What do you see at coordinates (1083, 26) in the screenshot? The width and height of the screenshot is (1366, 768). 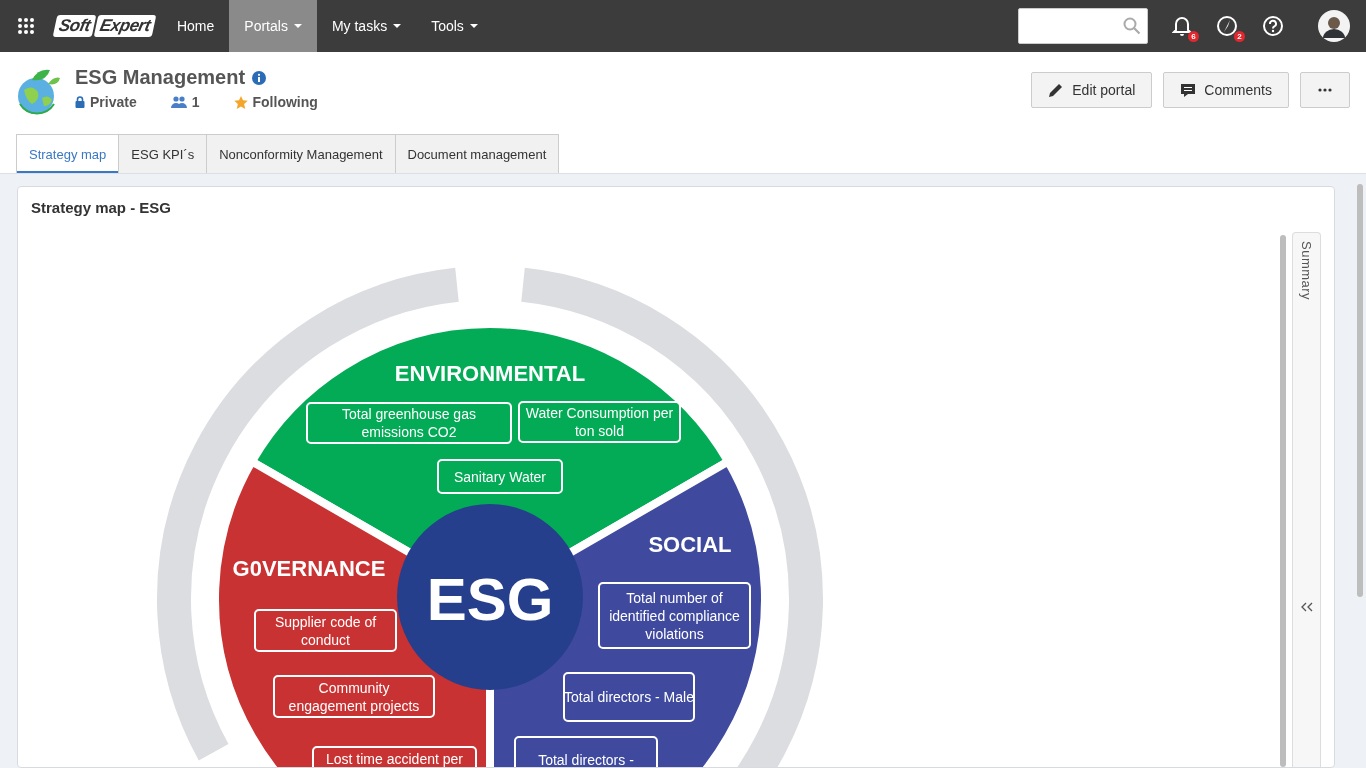 I see `search-field` at bounding box center [1083, 26].